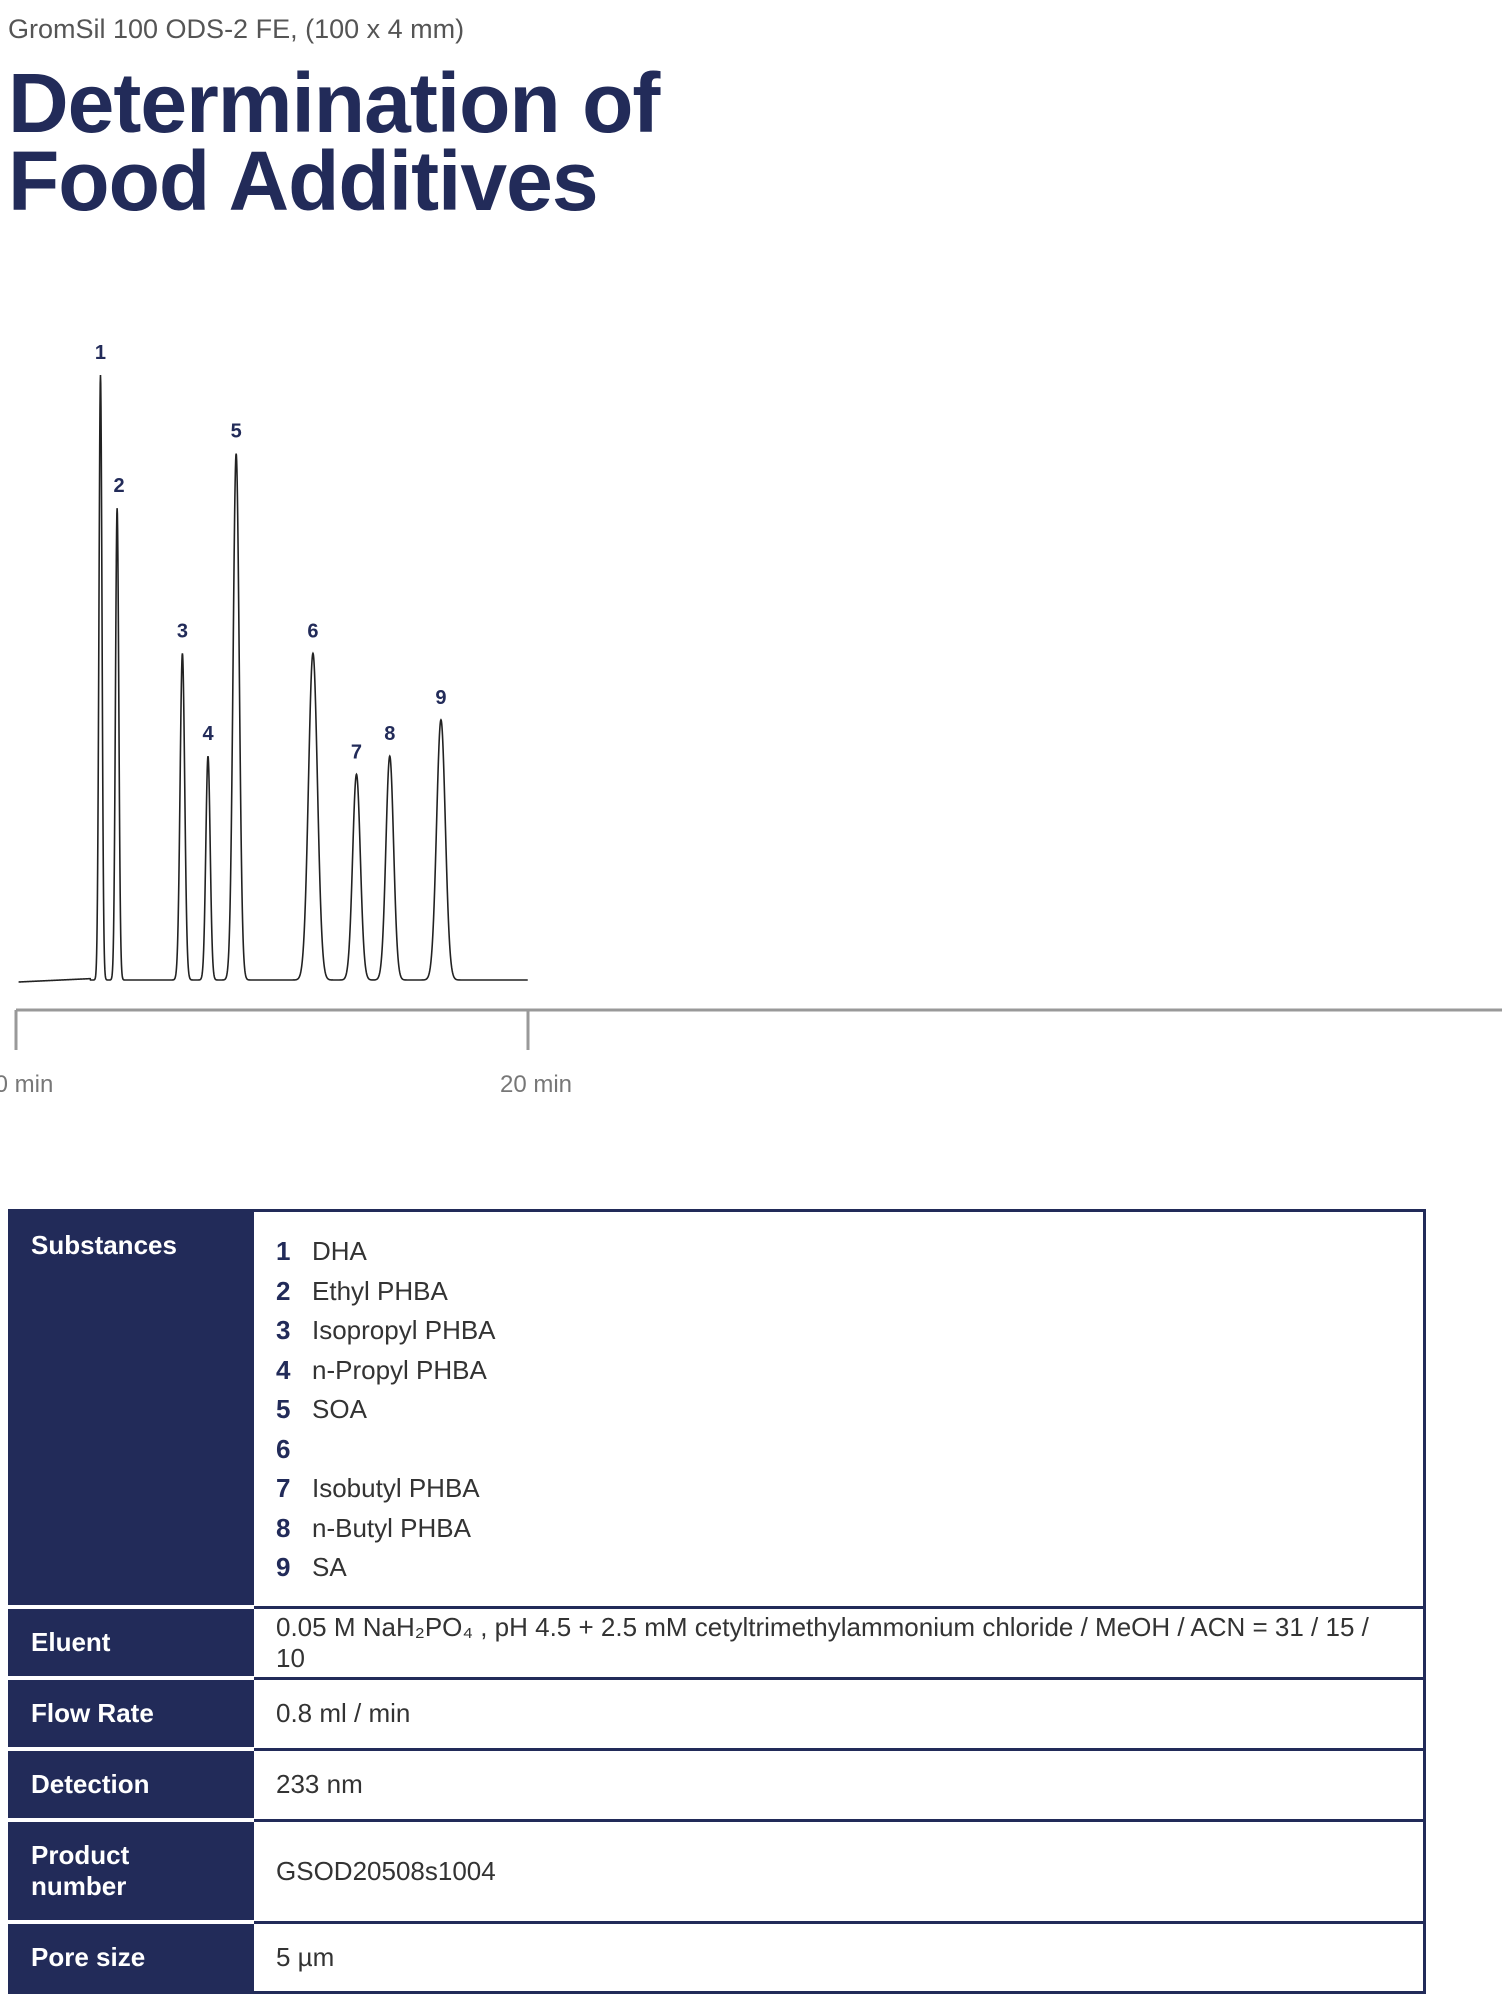 The height and width of the screenshot is (1994, 1502). What do you see at coordinates (329, 1567) in the screenshot?
I see `substance-name: SA` at bounding box center [329, 1567].